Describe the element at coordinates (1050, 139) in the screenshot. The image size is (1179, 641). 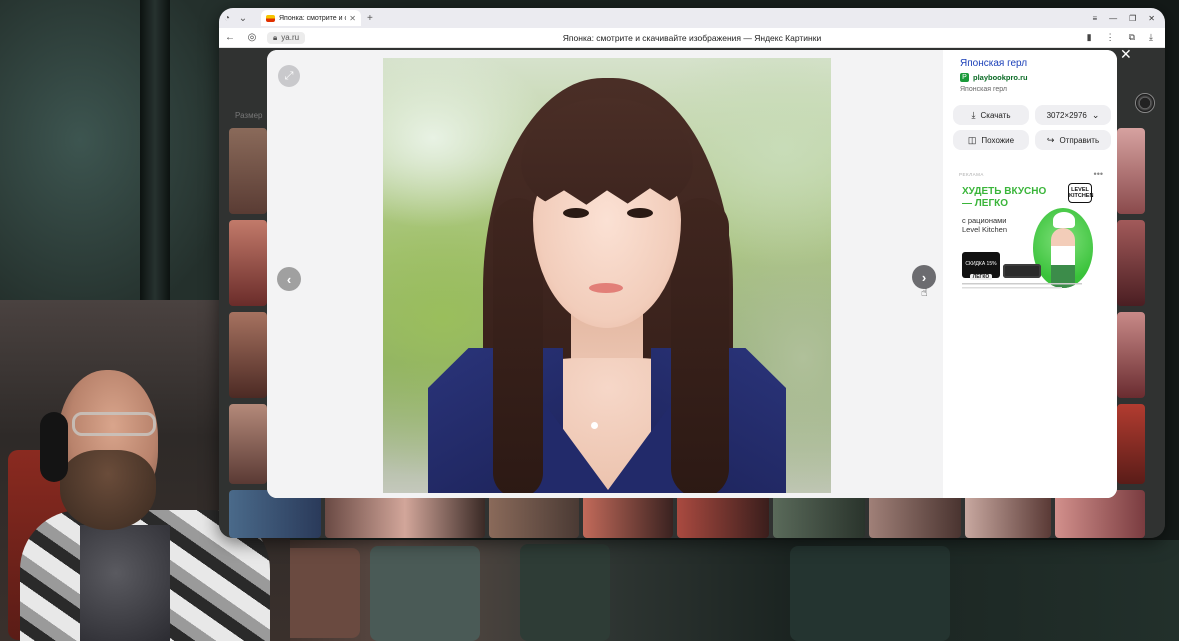
I see `share-icon: ↪` at that location.